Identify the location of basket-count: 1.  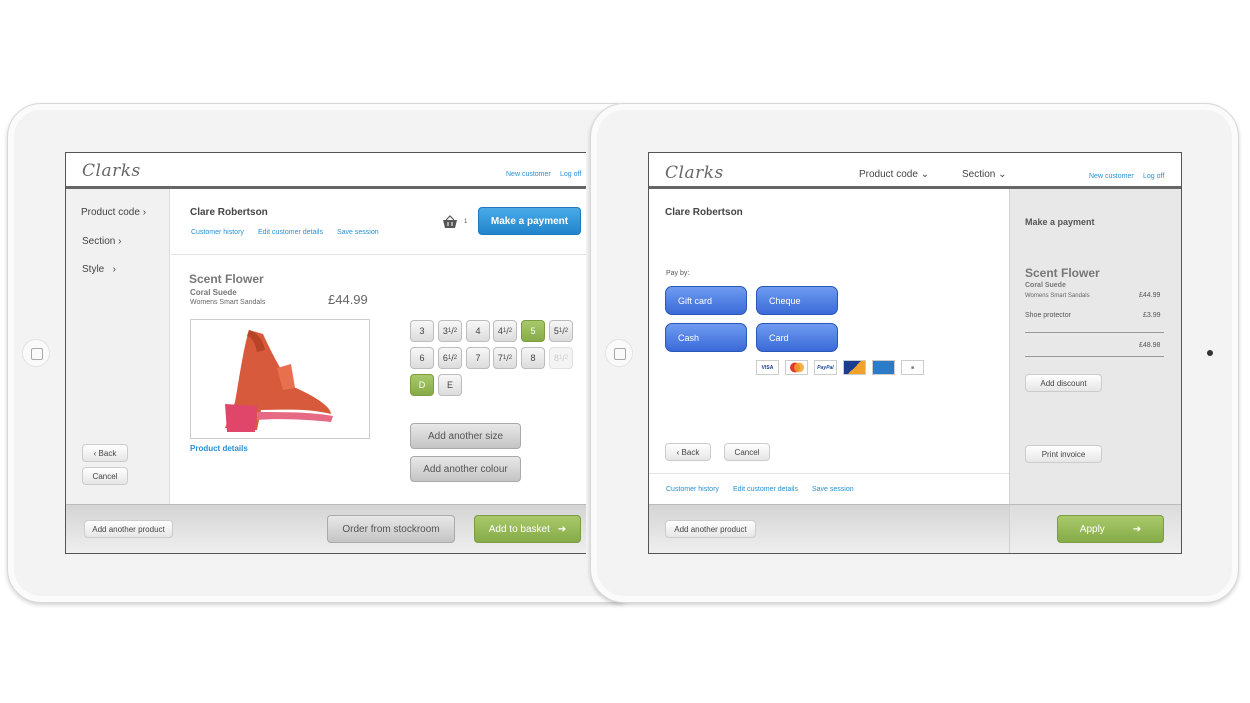
(466, 222).